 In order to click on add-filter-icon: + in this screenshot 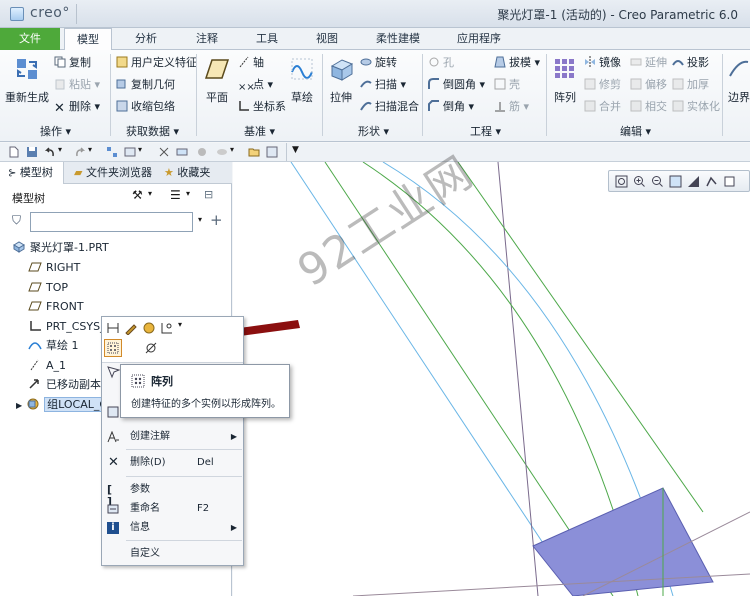, I will do `click(216, 220)`.